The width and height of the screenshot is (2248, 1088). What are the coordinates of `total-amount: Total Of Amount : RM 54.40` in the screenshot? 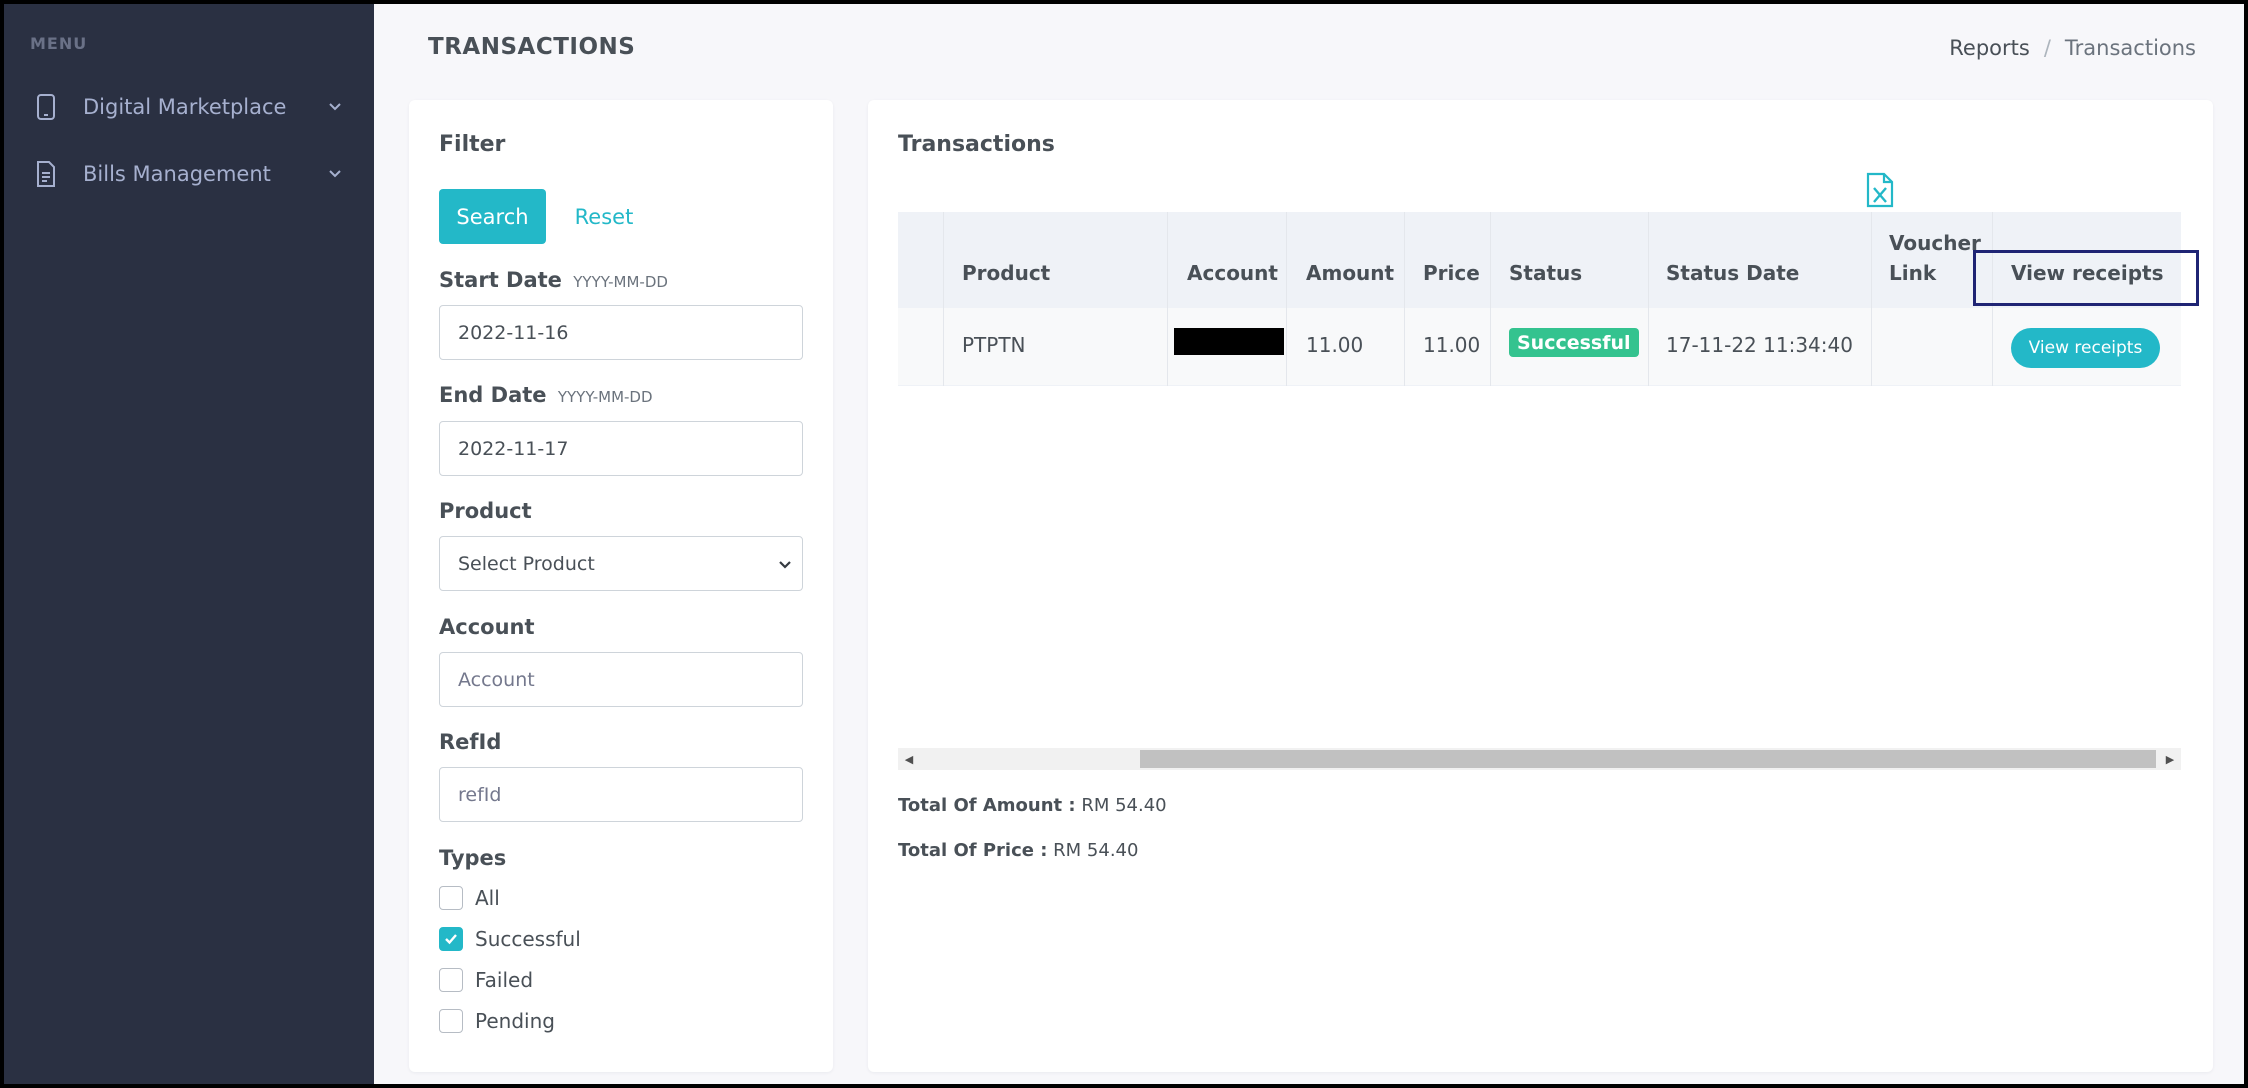 It's located at (1032, 805).